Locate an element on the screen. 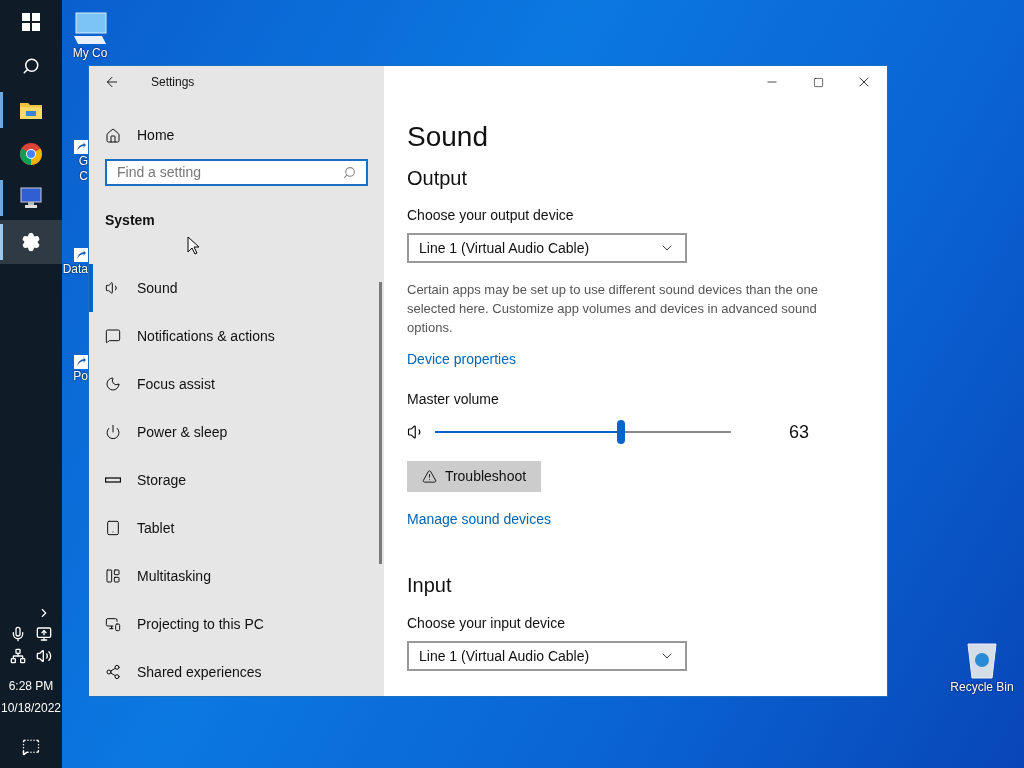 The width and height of the screenshot is (1024, 768). desktop-icon-label: G is located at coordinates (83, 161).